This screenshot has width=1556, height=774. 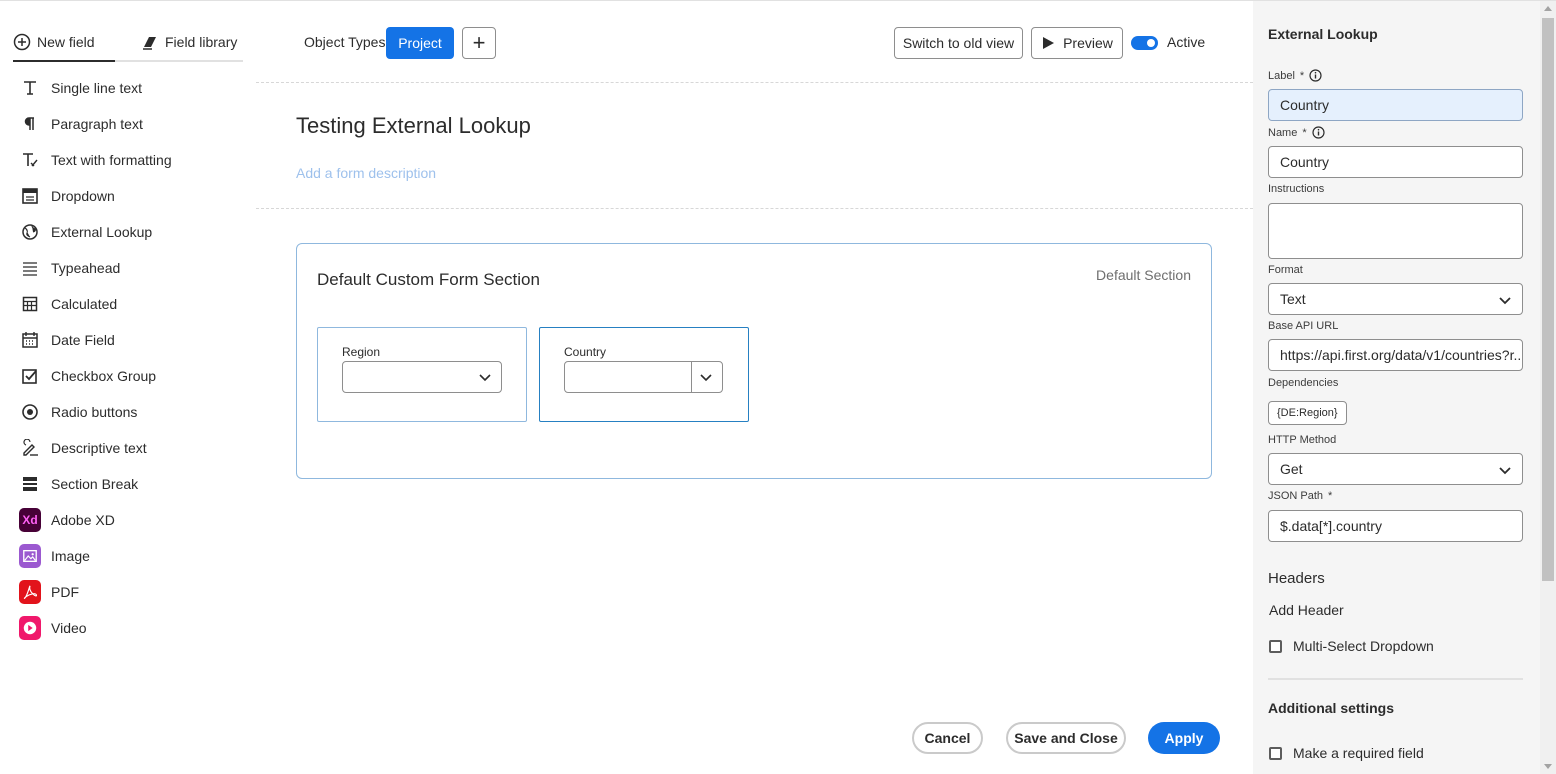 I want to click on field-type-label: Text with formatting, so click(x=111, y=160).